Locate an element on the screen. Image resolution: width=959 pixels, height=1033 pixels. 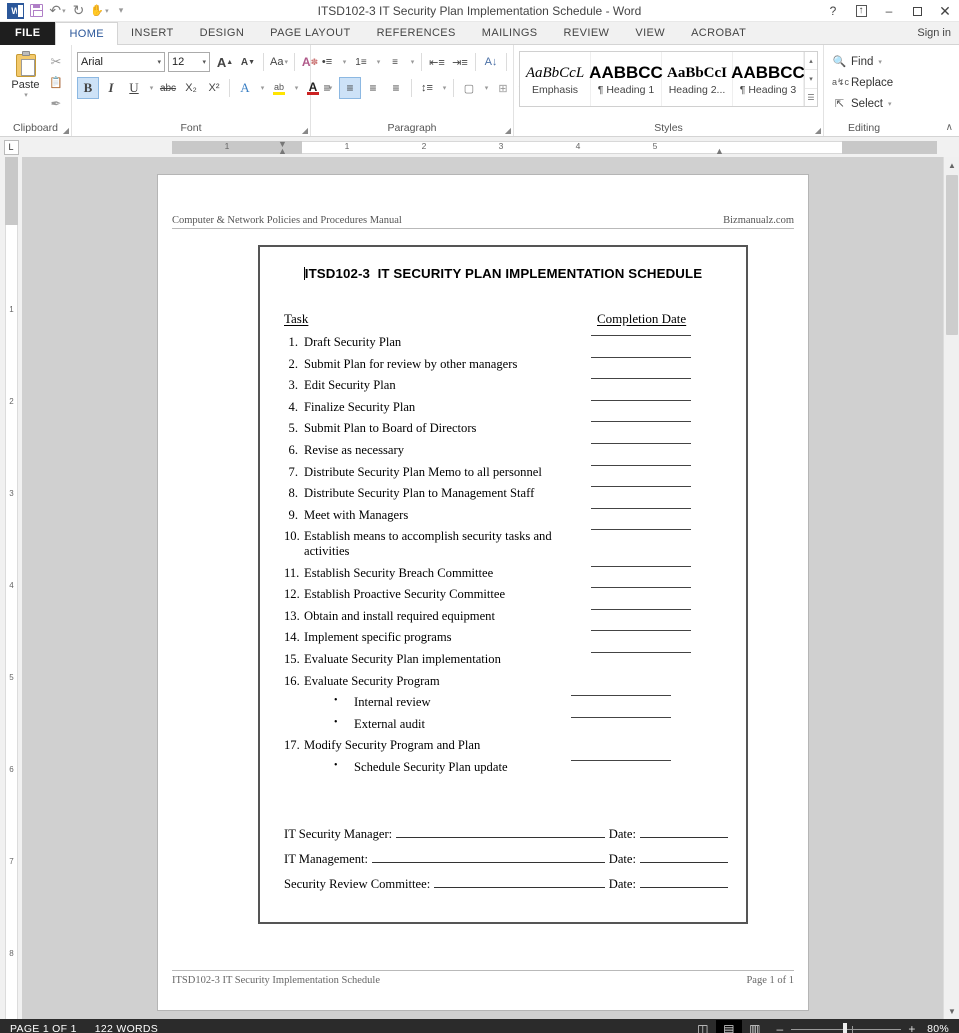
task-row: 1. Draft Security Plan is located at coordinates (503, 342).